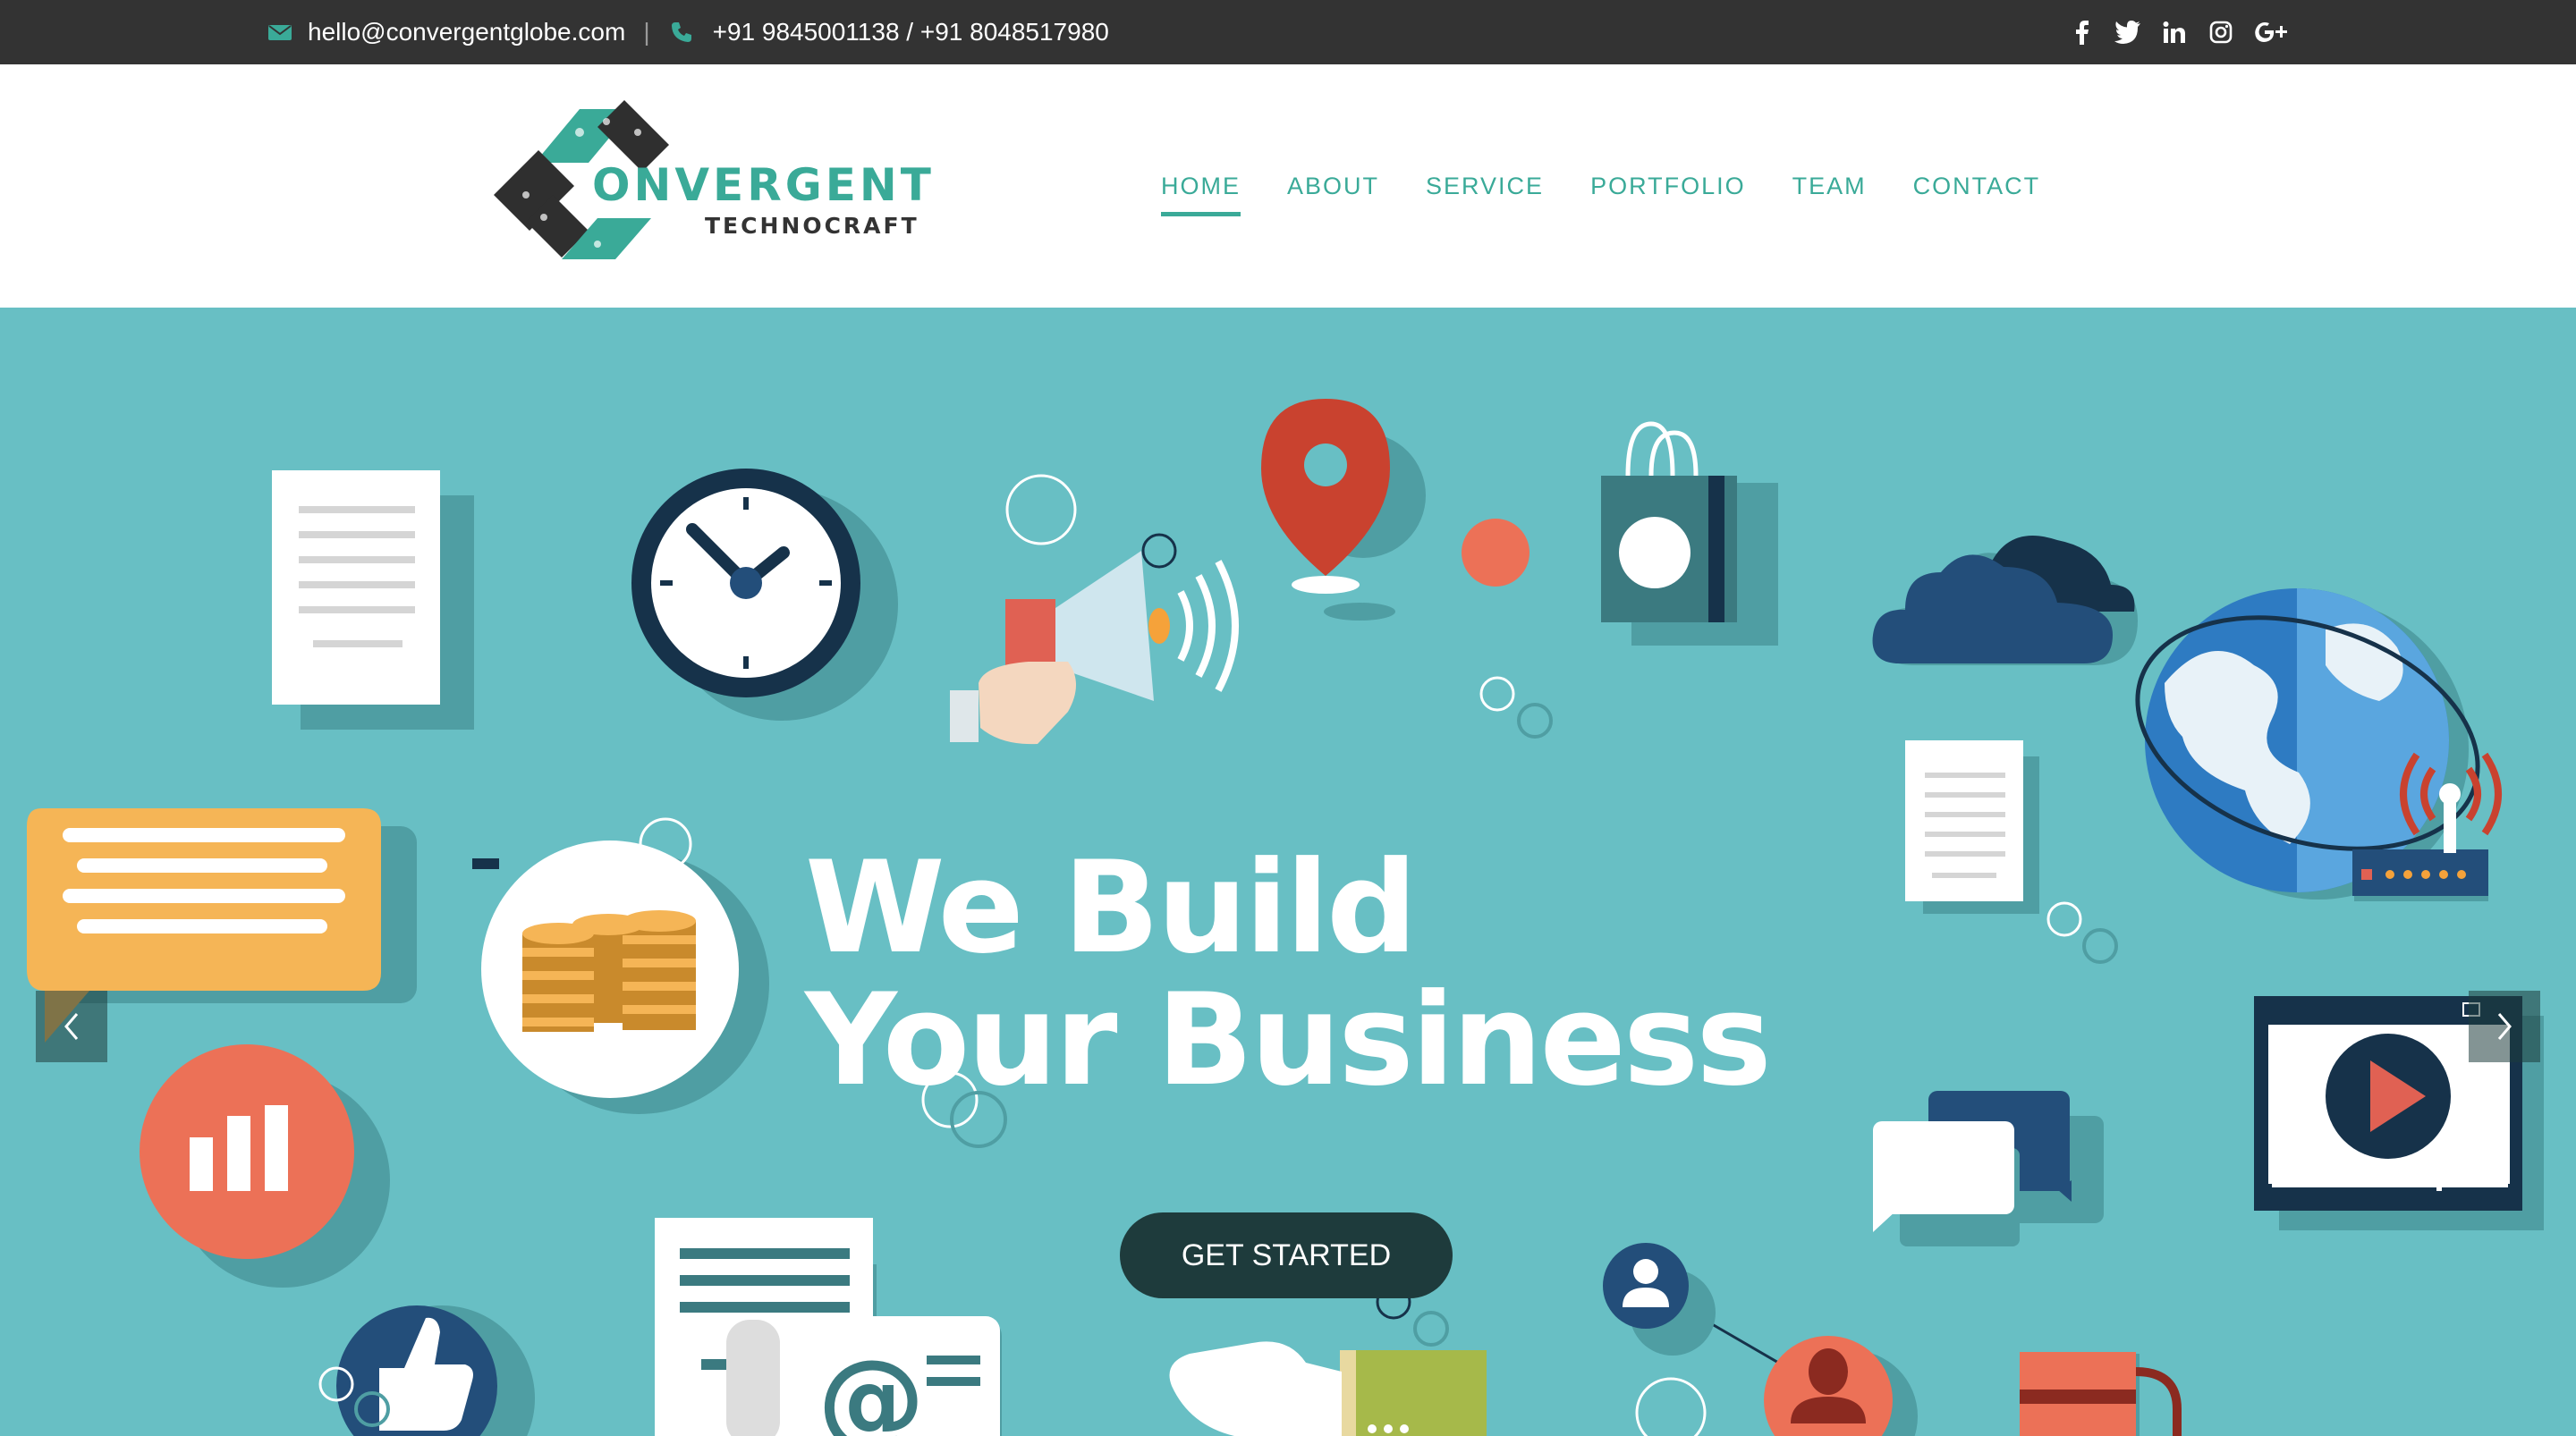  Describe the element at coordinates (911, 32) in the screenshot. I see `phone-numbers: +91 9845001138 / +91 8048517980` at that location.